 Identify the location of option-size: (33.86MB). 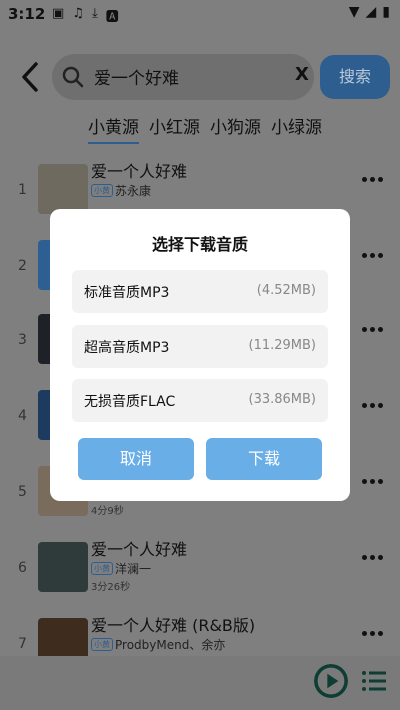
(282, 399).